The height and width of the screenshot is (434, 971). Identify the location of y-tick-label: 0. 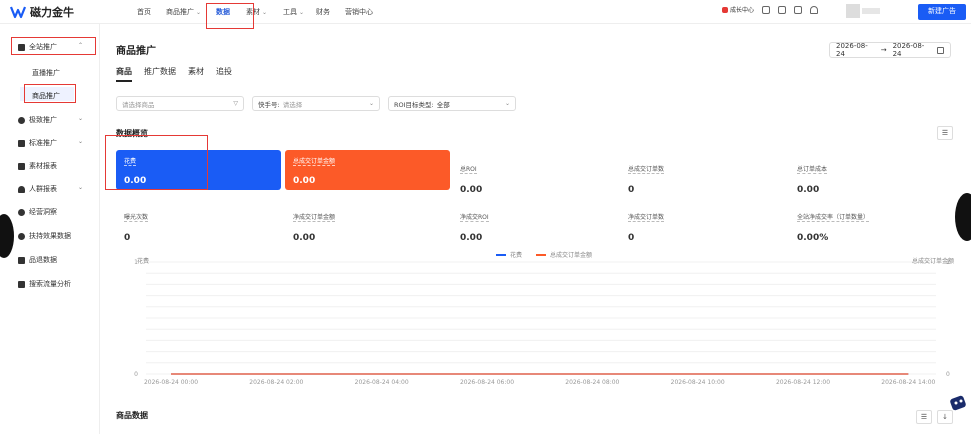
(136, 374).